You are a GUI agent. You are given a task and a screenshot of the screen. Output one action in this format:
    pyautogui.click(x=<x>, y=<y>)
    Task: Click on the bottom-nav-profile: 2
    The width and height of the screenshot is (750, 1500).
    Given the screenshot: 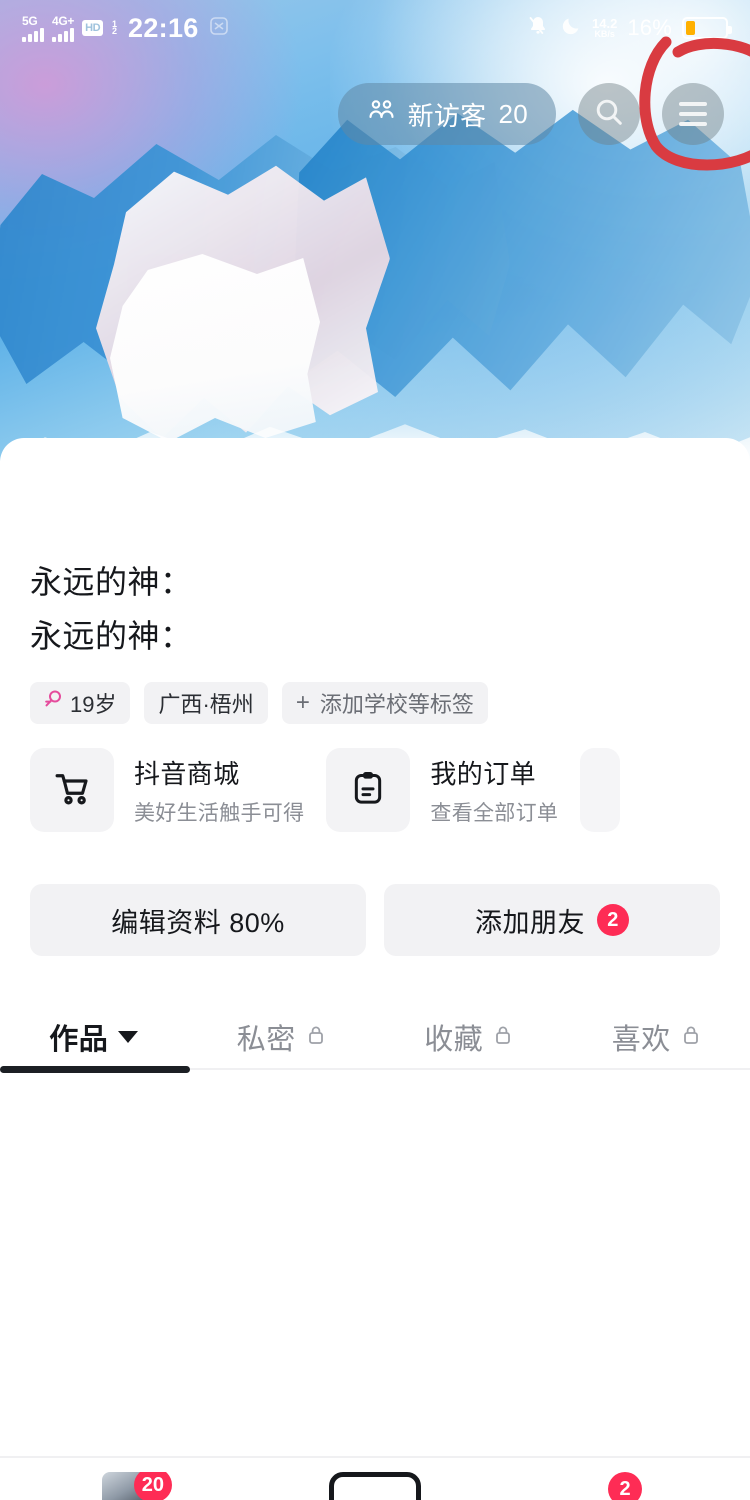 What is the action you would take?
    pyautogui.click(x=625, y=1486)
    